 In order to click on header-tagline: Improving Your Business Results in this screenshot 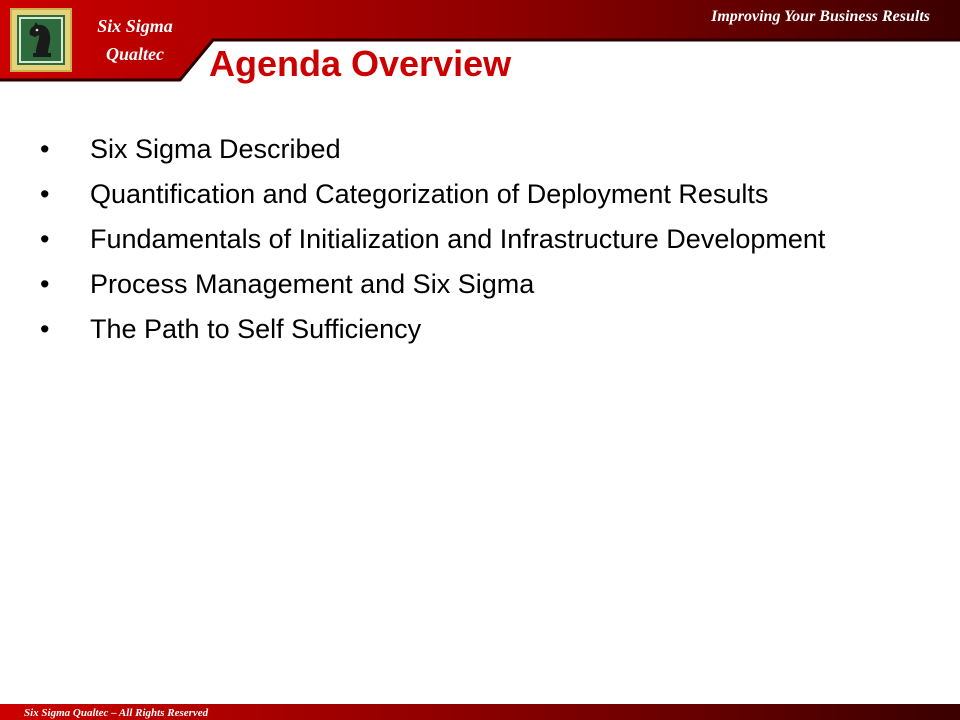, I will do `click(820, 16)`.